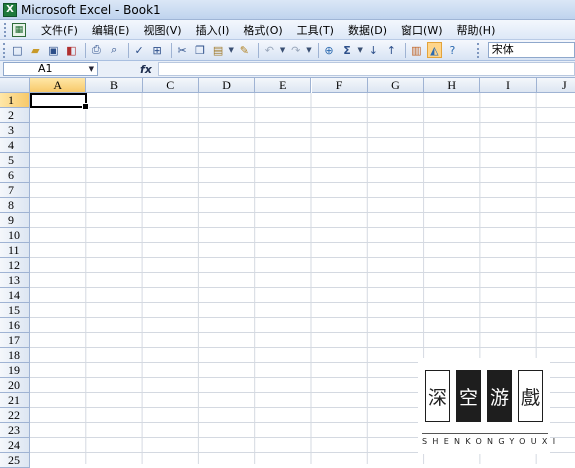  Describe the element at coordinates (91, 9) in the screenshot. I see `window-title: Microsoft Excel - Book1` at that location.